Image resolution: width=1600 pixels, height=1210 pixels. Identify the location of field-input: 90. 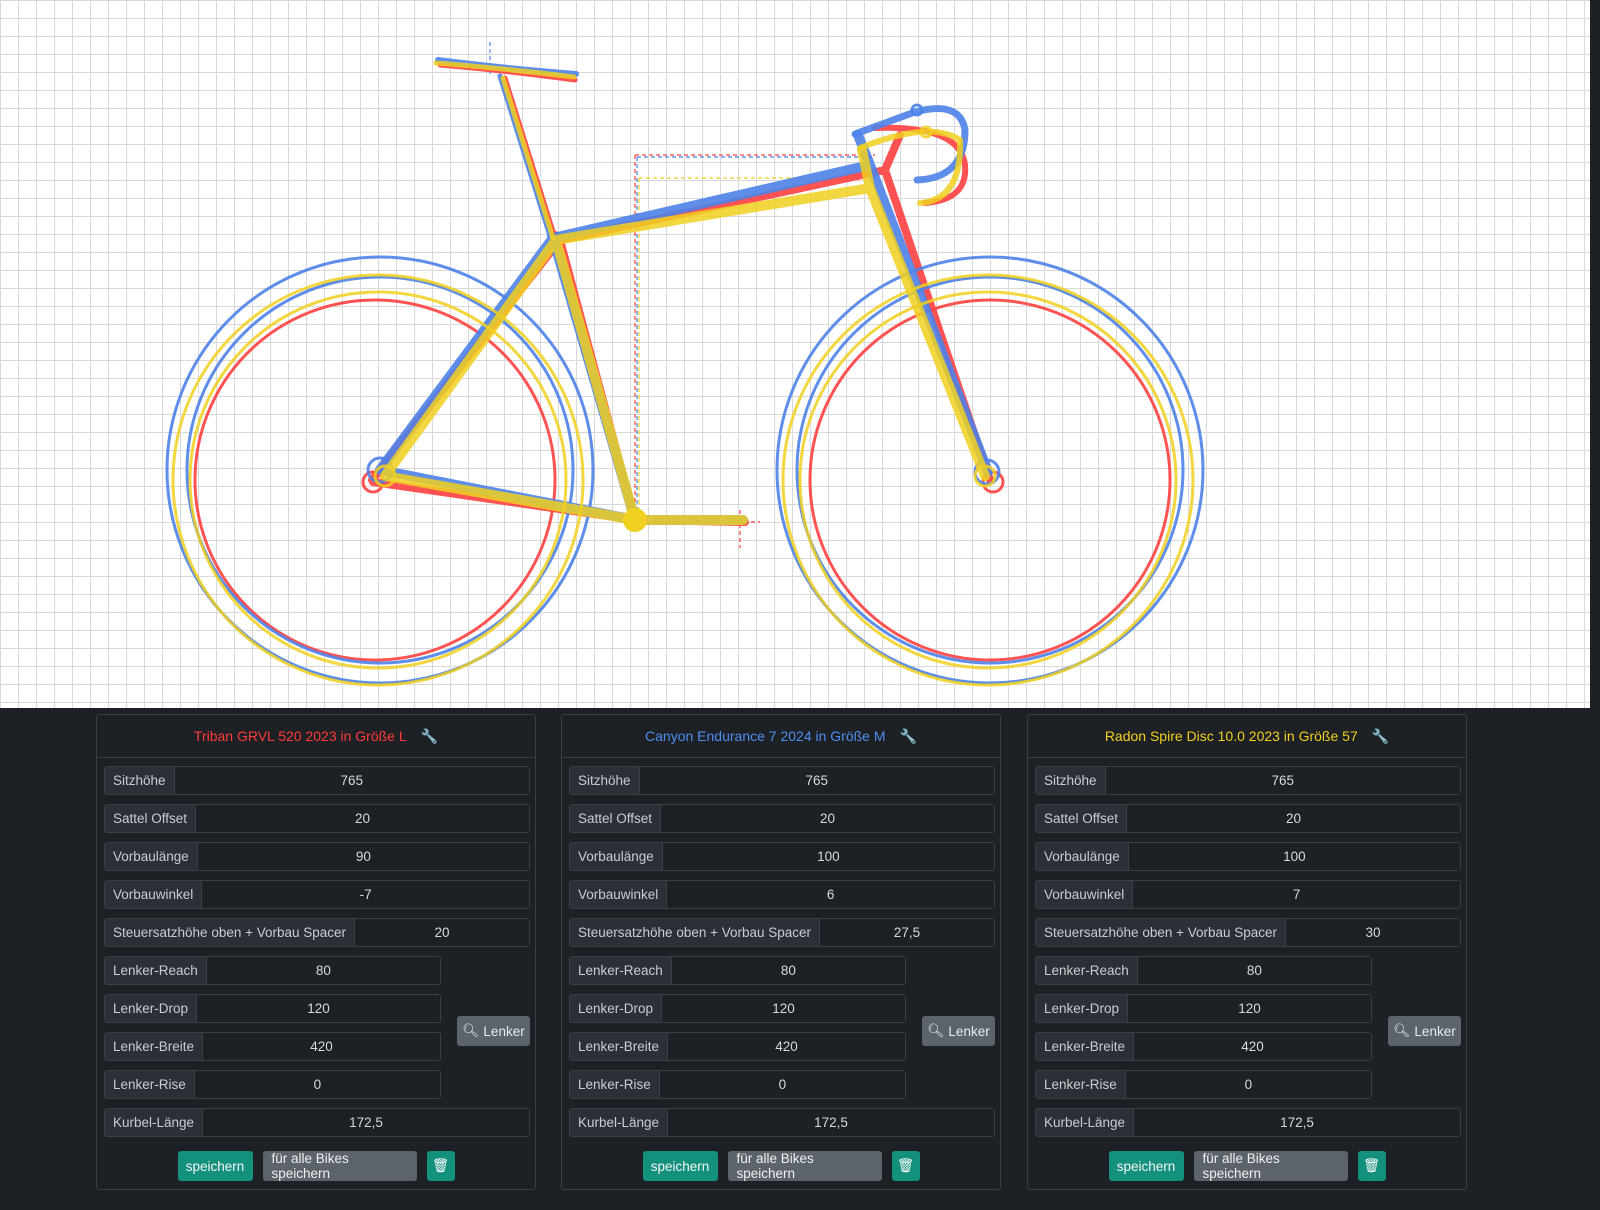
(363, 856).